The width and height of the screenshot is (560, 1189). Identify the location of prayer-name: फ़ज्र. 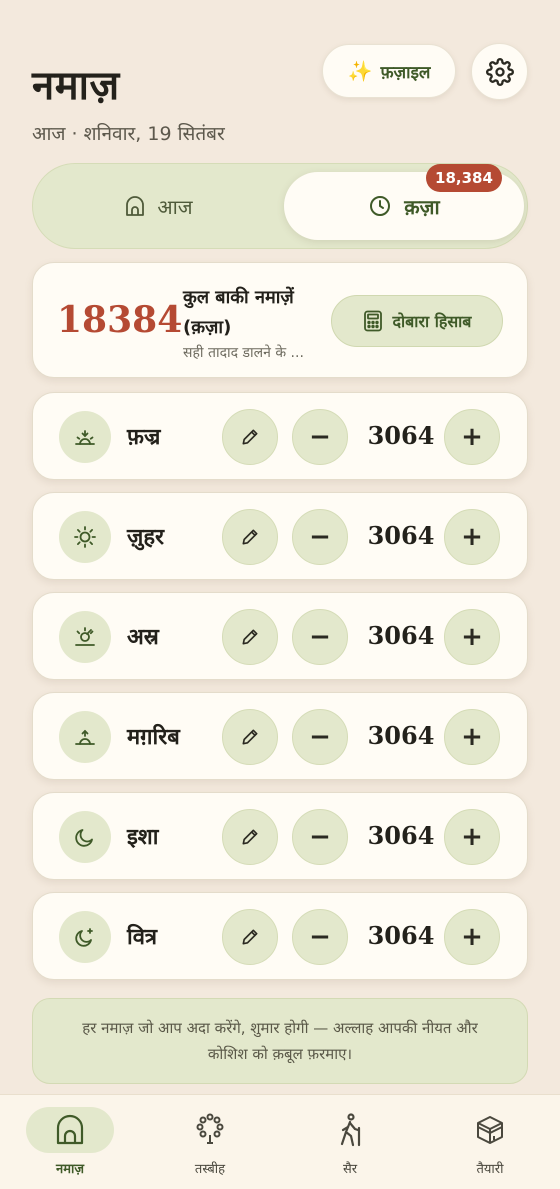
(144, 437).